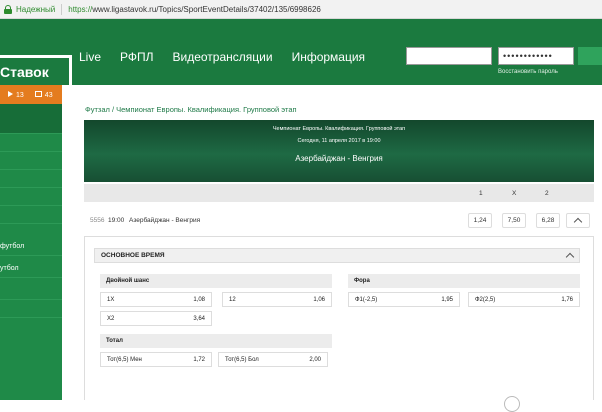 Image resolution: width=602 pixels, height=412 pixels. What do you see at coordinates (38, 93) in the screenshot?
I see `video-icon` at bounding box center [38, 93].